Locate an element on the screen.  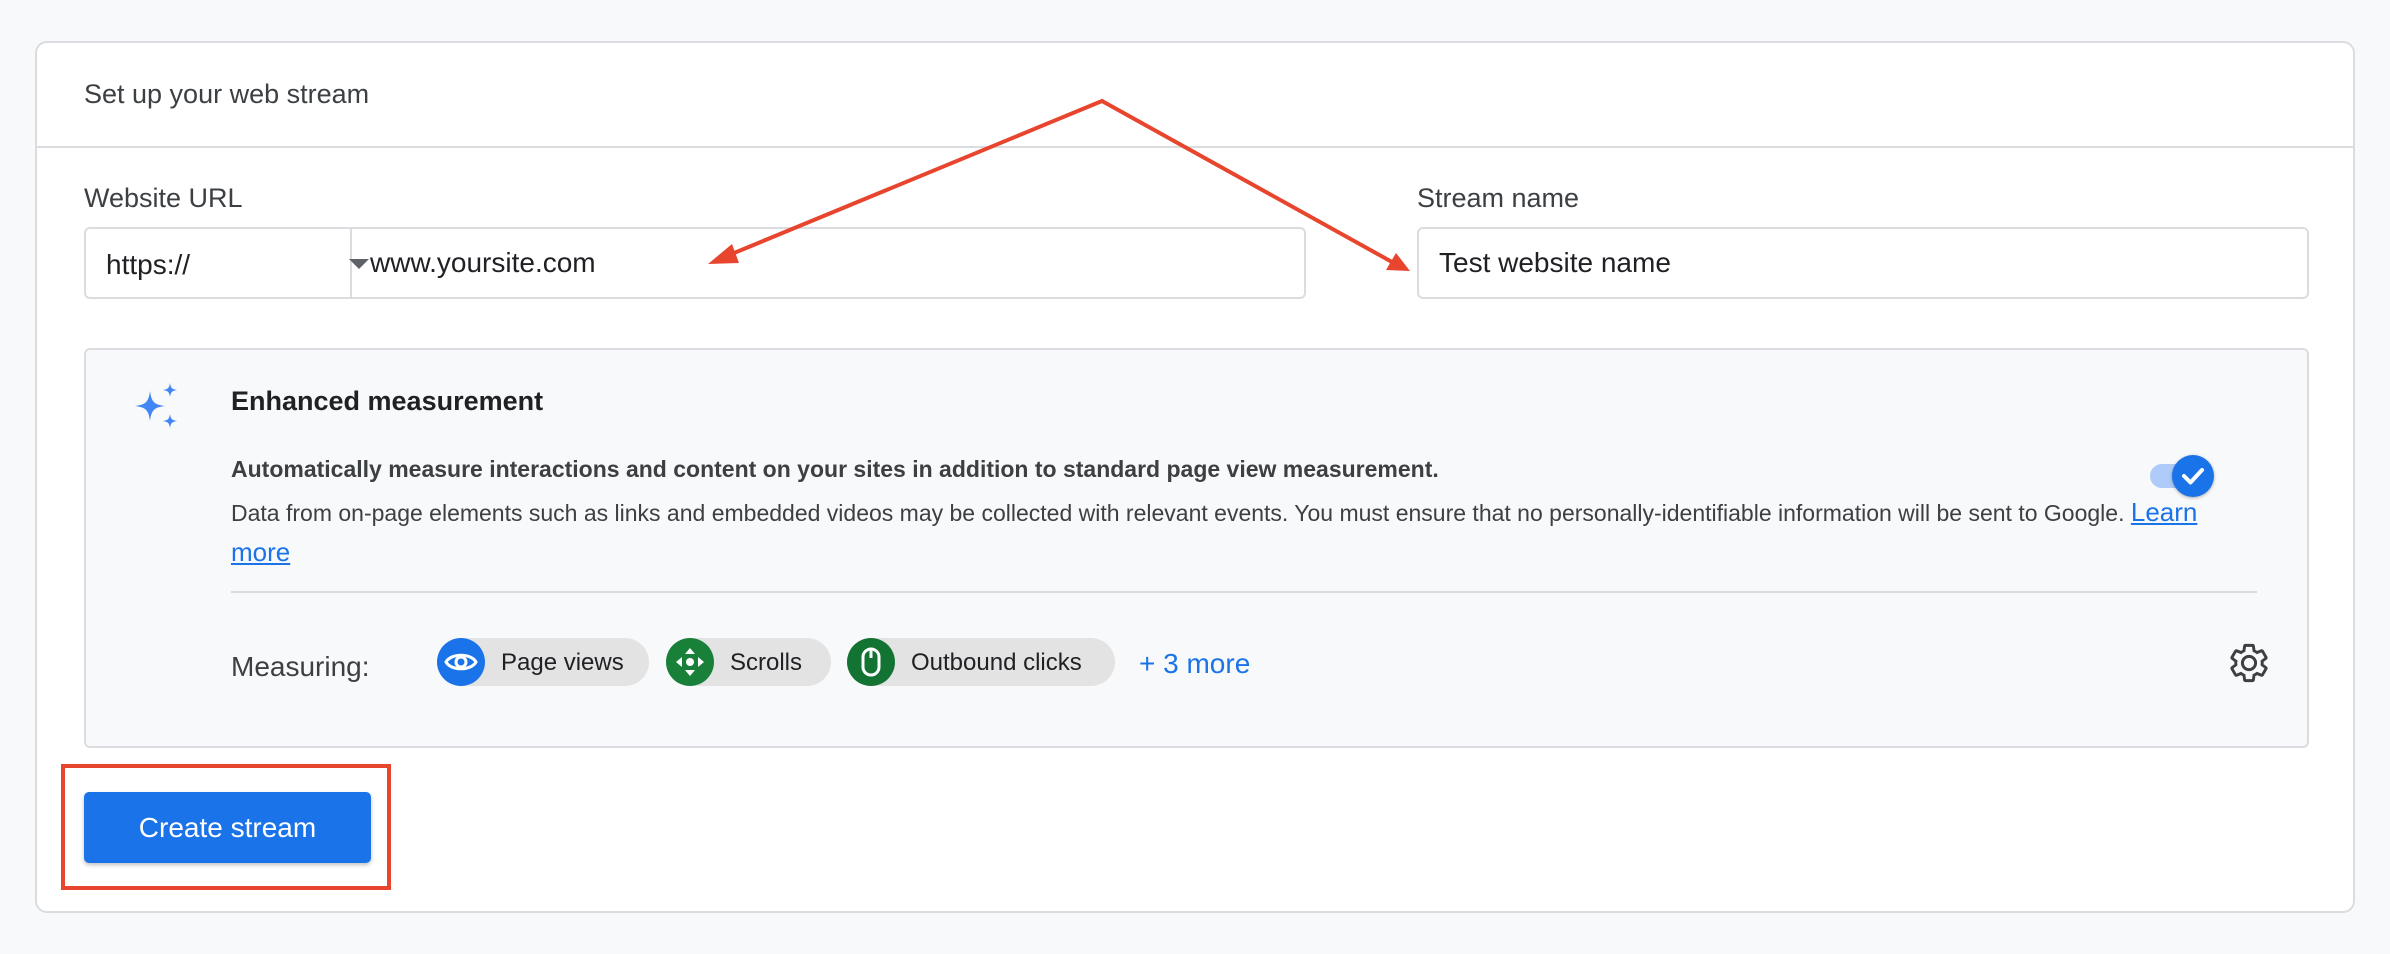
protocol-select: https:// is located at coordinates (227, 263).